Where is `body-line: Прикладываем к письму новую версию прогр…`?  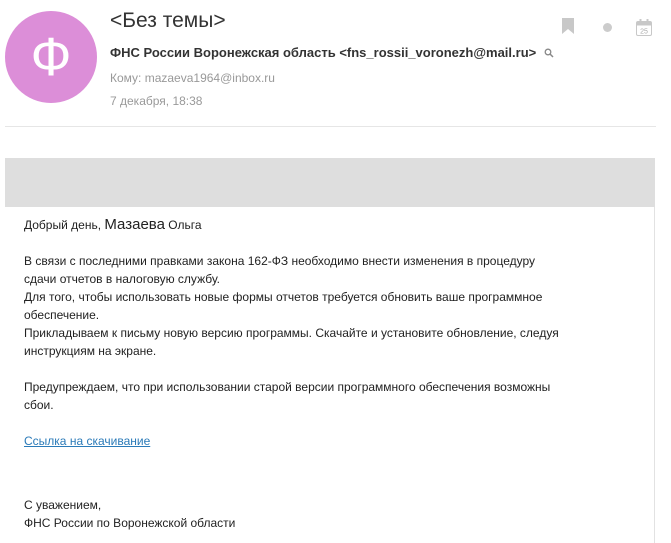 body-line: Прикладываем к письму новую версию прогр… is located at coordinates (291, 333).